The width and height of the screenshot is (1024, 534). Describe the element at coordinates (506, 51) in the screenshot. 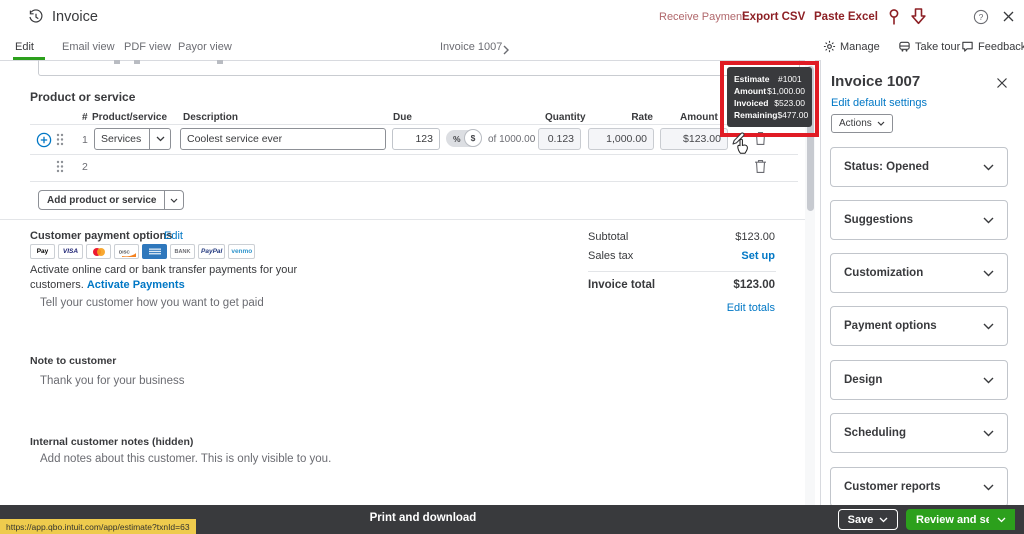

I see `breadcrumb-chevron-icon` at that location.